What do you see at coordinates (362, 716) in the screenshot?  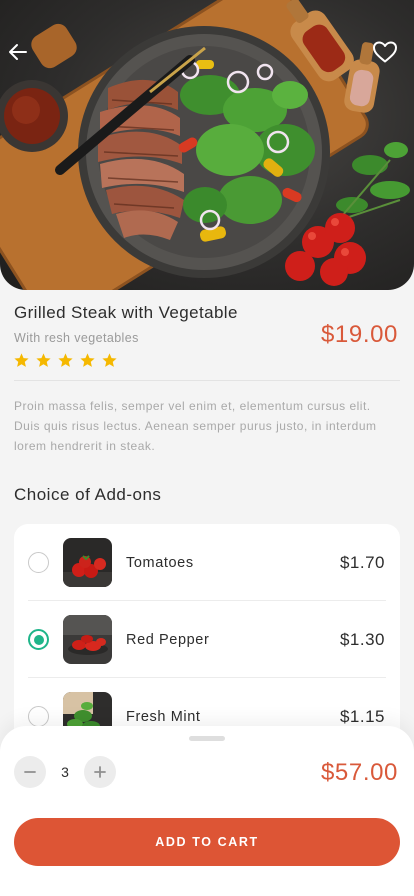 I see `addon-price: $1.15` at bounding box center [362, 716].